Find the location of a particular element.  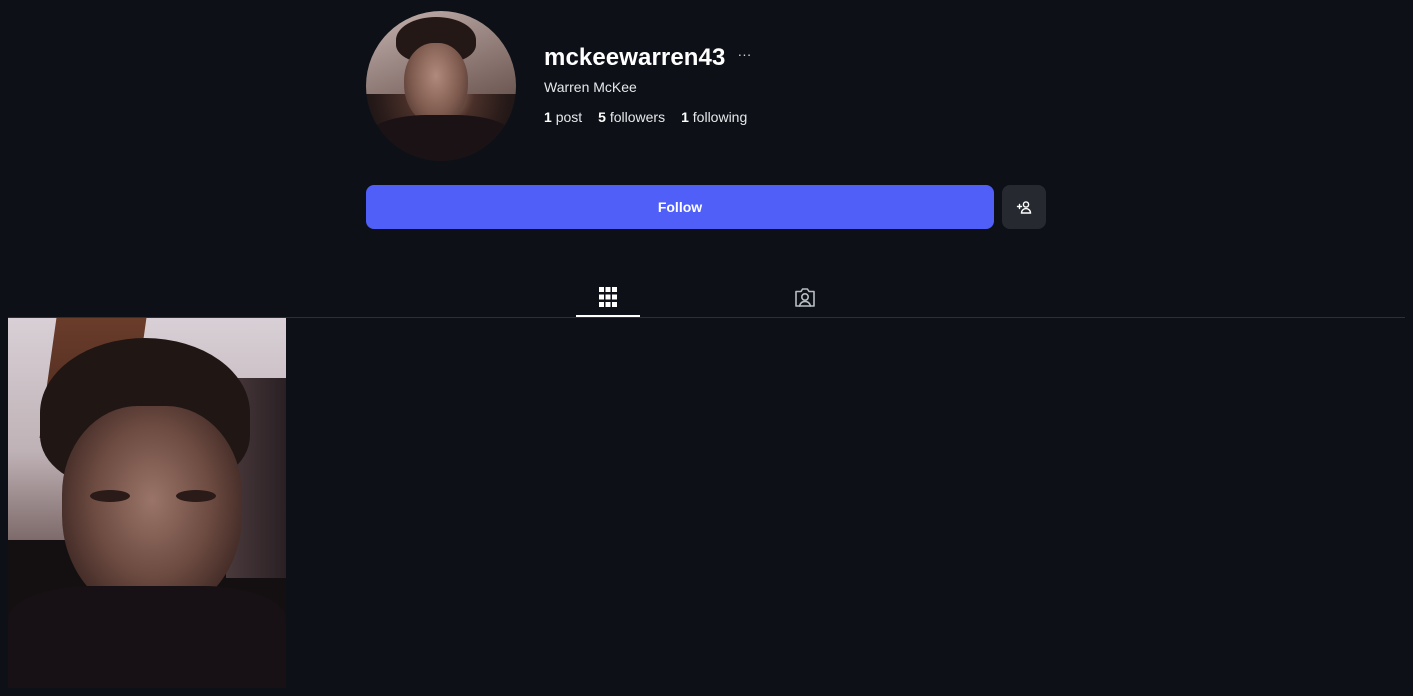

posts-stat: 1 post is located at coordinates (563, 117).